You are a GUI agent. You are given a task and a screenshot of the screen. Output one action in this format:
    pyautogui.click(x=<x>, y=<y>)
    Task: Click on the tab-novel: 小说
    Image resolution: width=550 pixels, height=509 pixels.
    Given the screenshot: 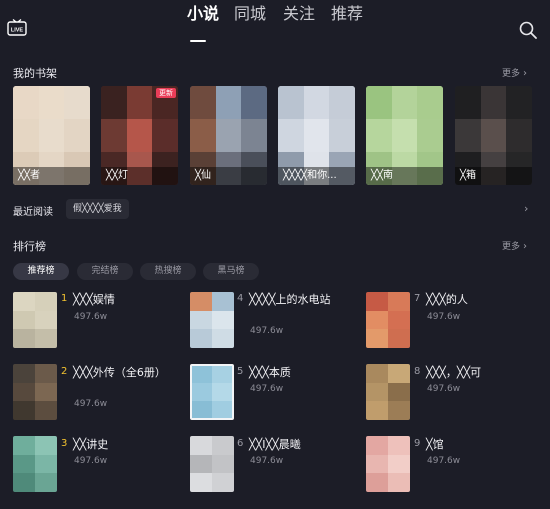 What is the action you would take?
    pyautogui.click(x=203, y=12)
    